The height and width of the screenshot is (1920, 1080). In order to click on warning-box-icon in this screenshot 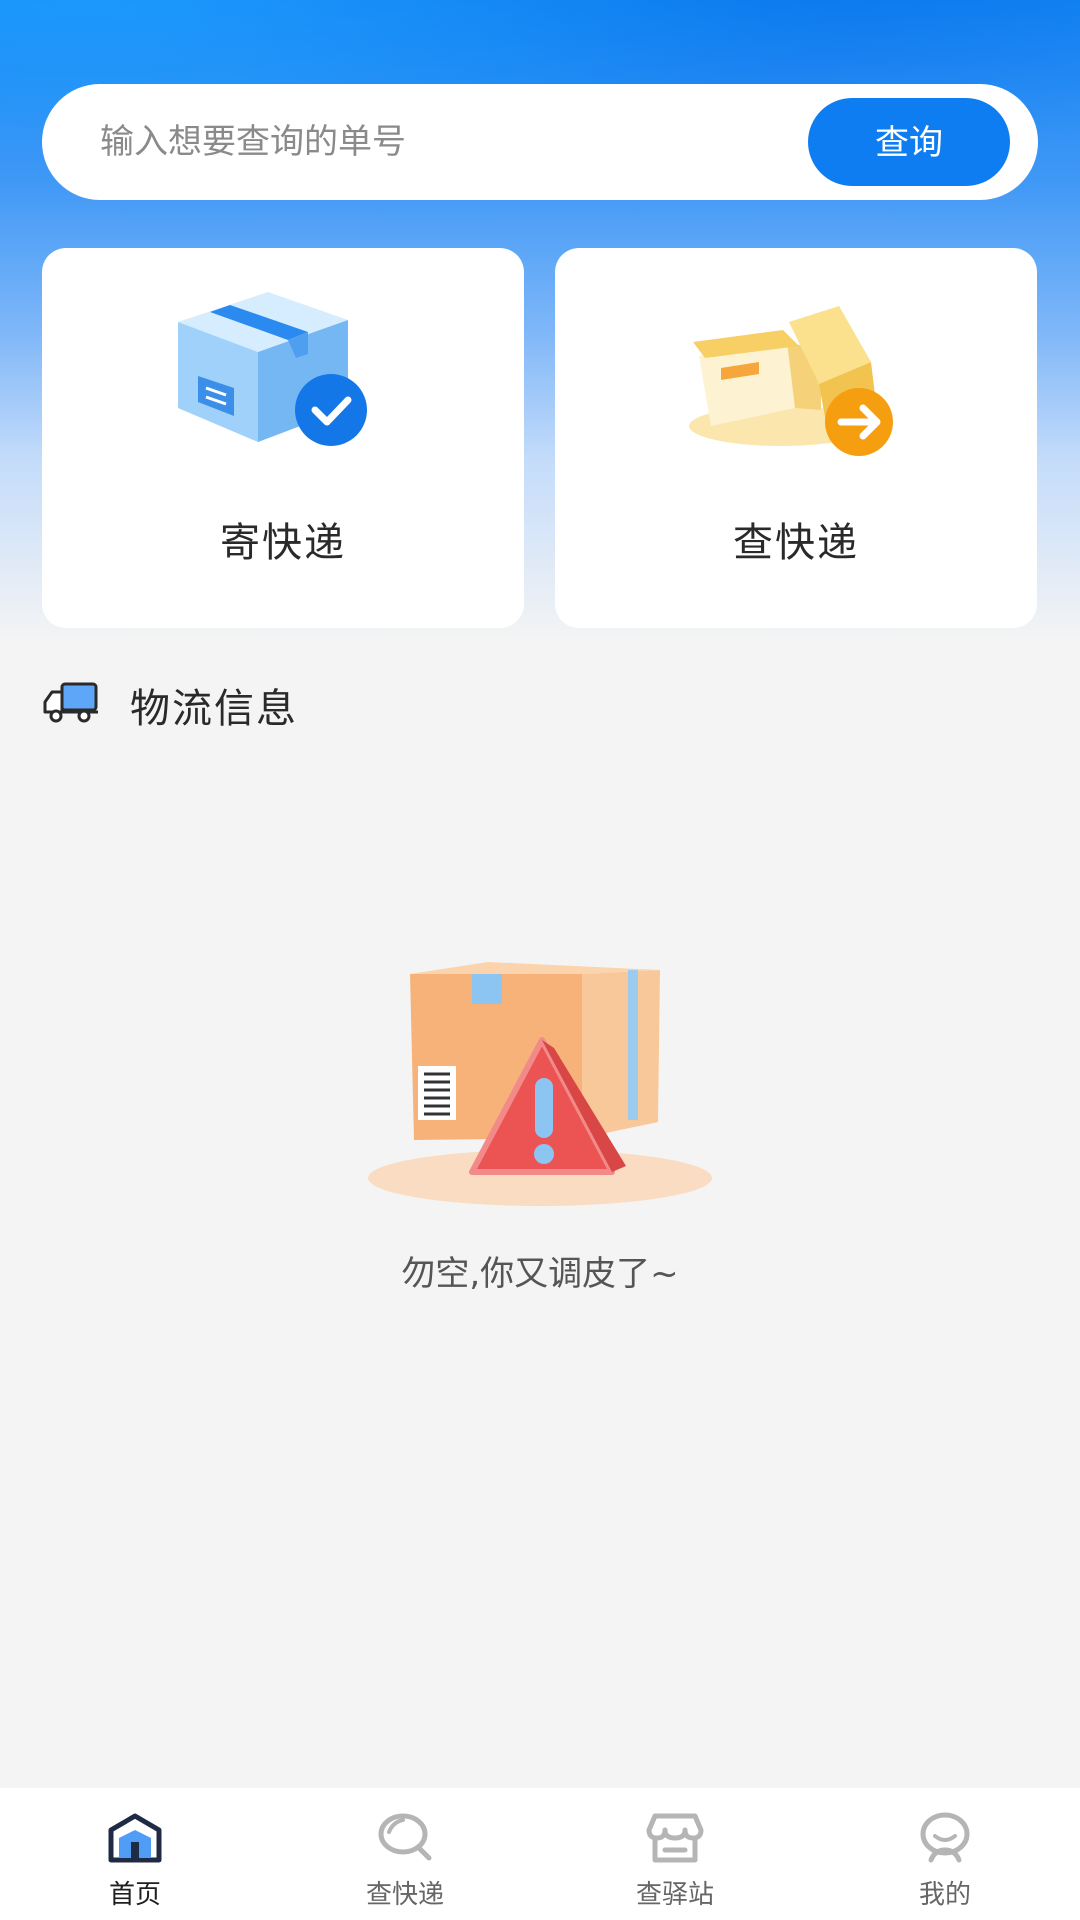, I will do `click(540, 1084)`.